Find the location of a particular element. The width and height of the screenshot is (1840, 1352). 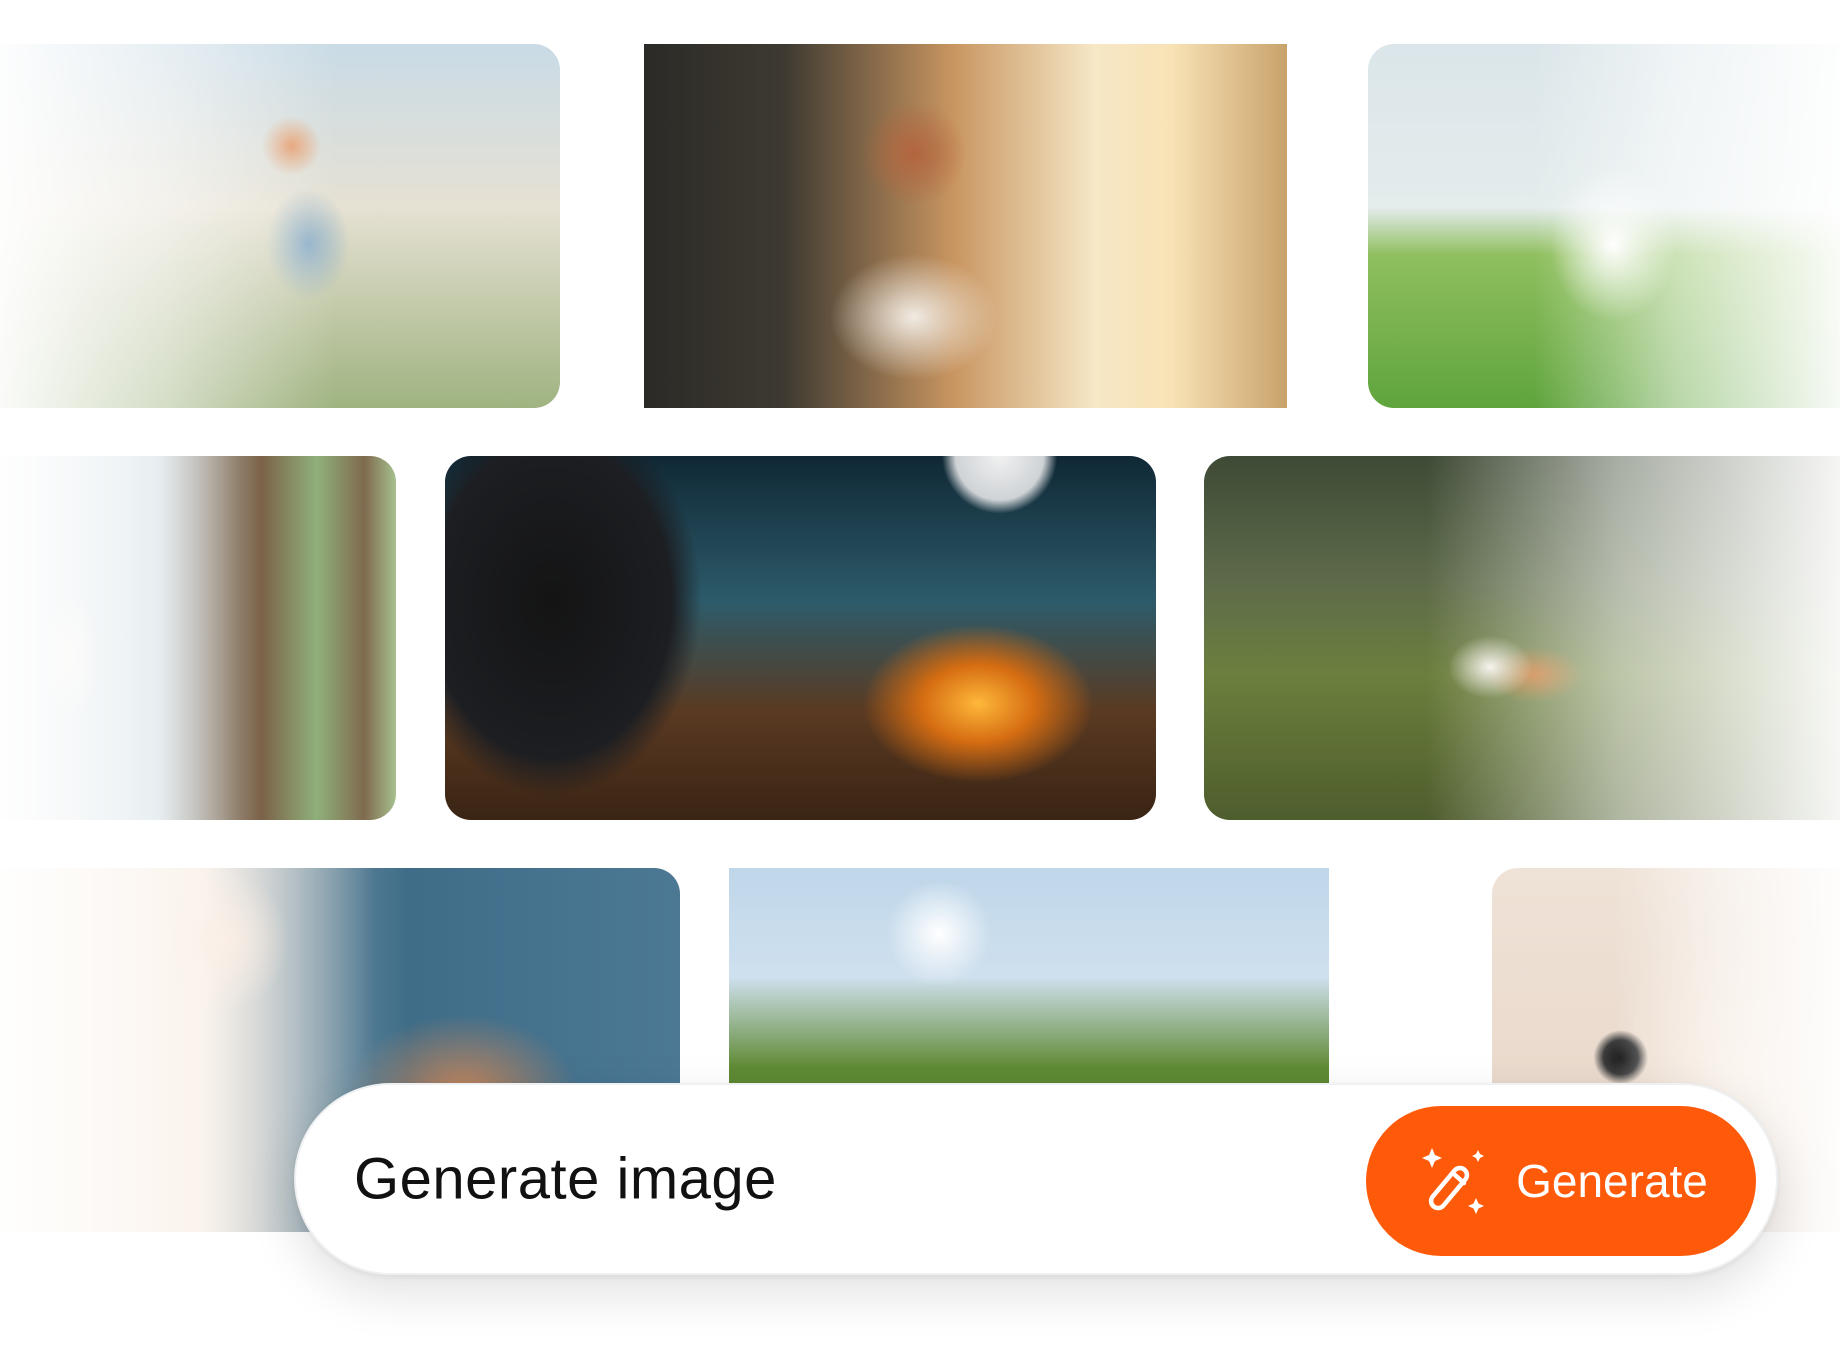

calico-cat-forest-image is located at coordinates (1522, 638).